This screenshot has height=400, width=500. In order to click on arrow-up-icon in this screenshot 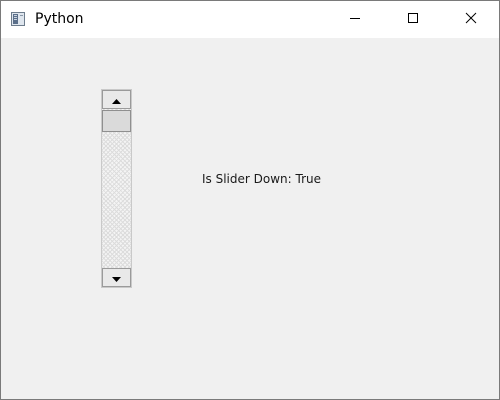, I will do `click(116, 100)`.